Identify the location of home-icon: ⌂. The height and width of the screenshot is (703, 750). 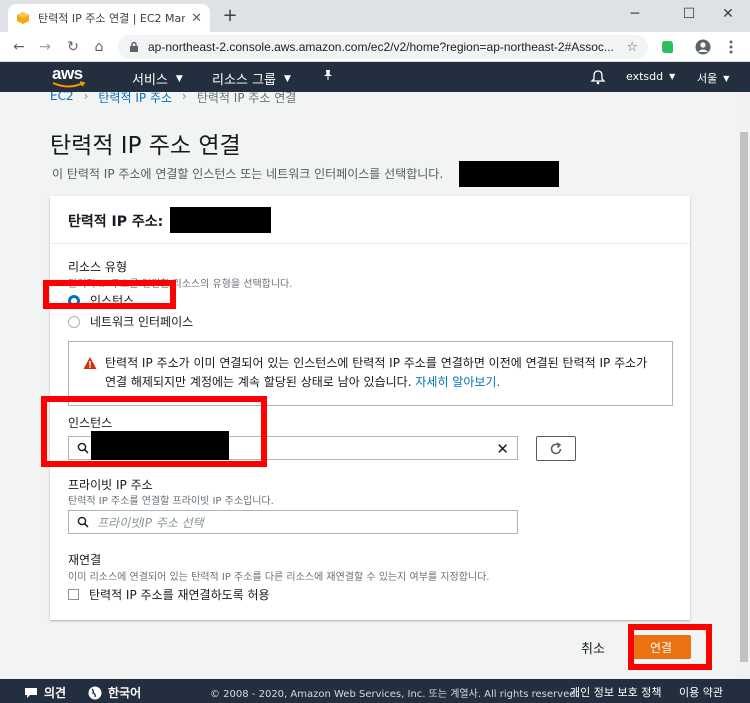
(99, 47).